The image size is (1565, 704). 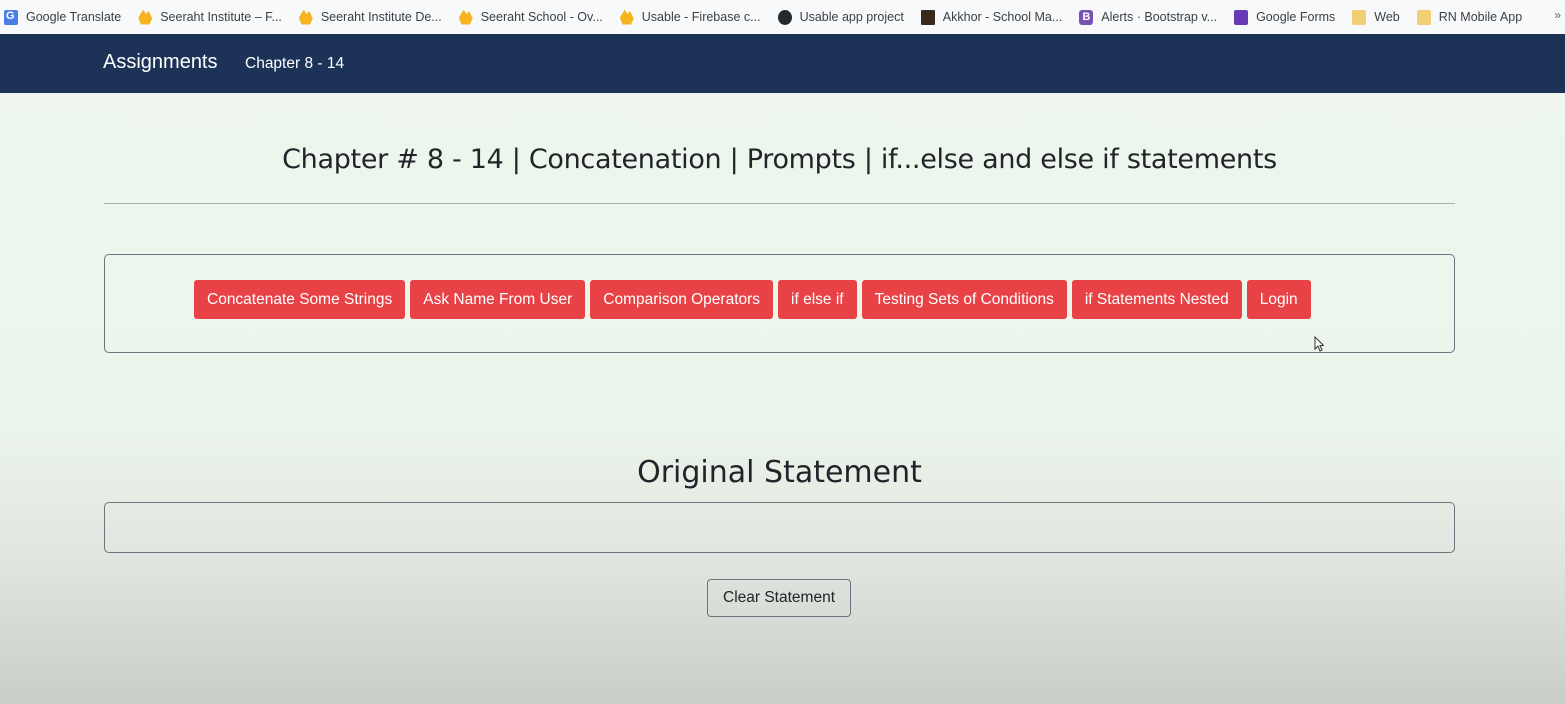 What do you see at coordinates (1557, 15) in the screenshot?
I see `more-bookmarks-icon: »` at bounding box center [1557, 15].